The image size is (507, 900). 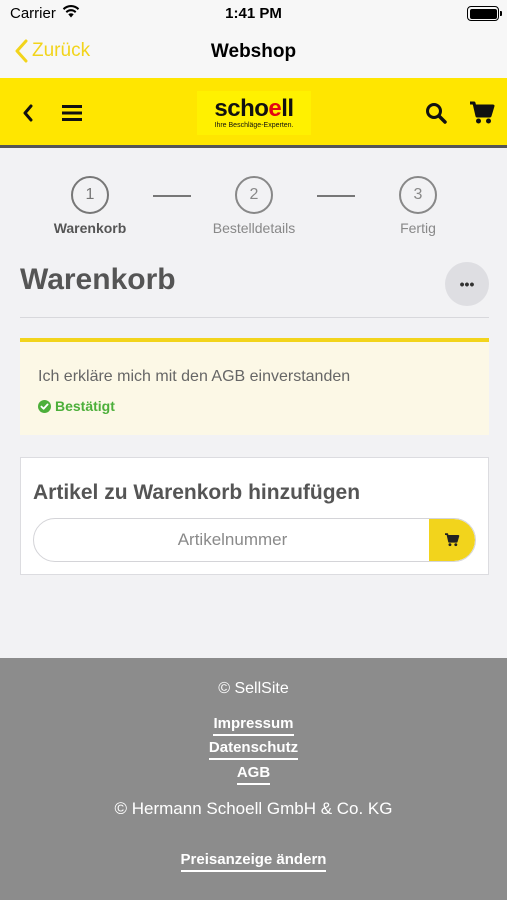 I want to click on hamburger-menu-icon, so click(x=72, y=113).